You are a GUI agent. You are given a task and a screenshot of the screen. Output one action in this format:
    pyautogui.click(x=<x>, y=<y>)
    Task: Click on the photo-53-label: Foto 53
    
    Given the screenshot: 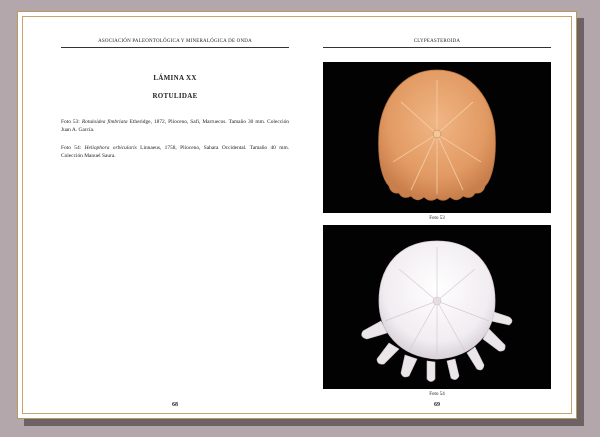 What is the action you would take?
    pyautogui.click(x=437, y=218)
    